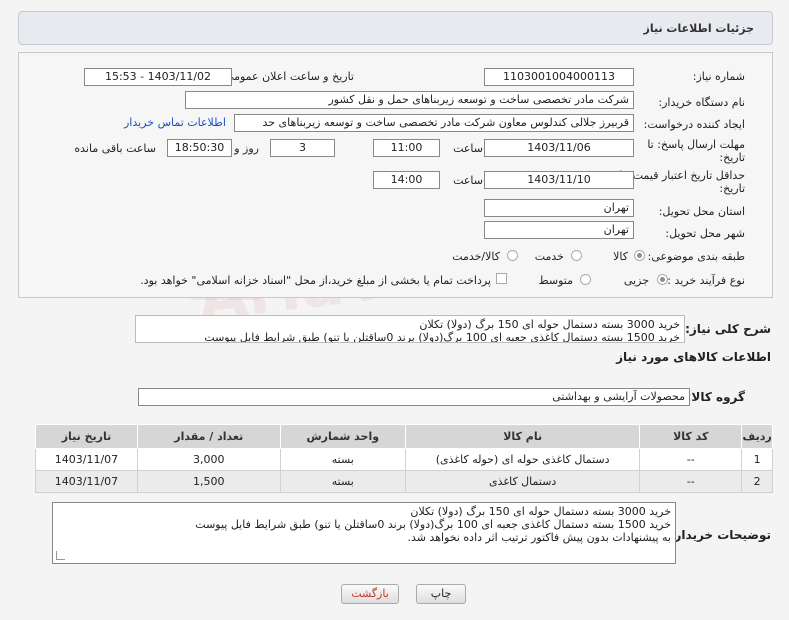  Describe the element at coordinates (302, 148) in the screenshot. I see `days-remaining-field: 3` at that location.